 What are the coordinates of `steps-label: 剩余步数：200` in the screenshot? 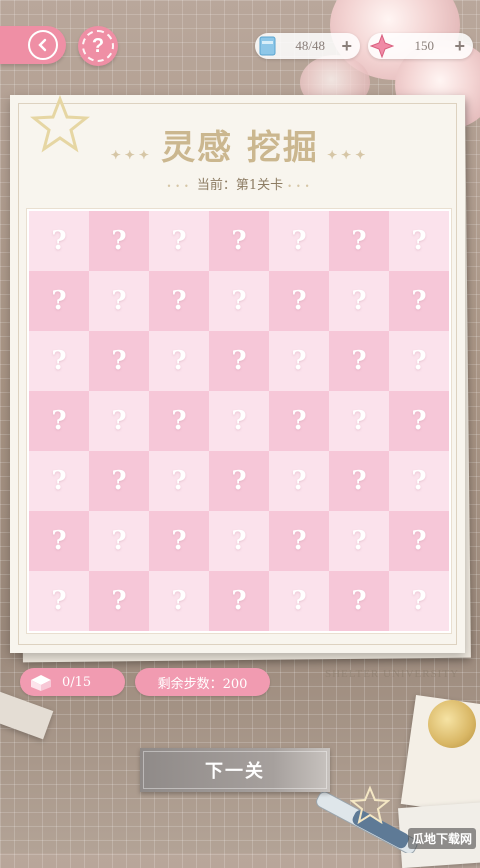 It's located at (202, 684).